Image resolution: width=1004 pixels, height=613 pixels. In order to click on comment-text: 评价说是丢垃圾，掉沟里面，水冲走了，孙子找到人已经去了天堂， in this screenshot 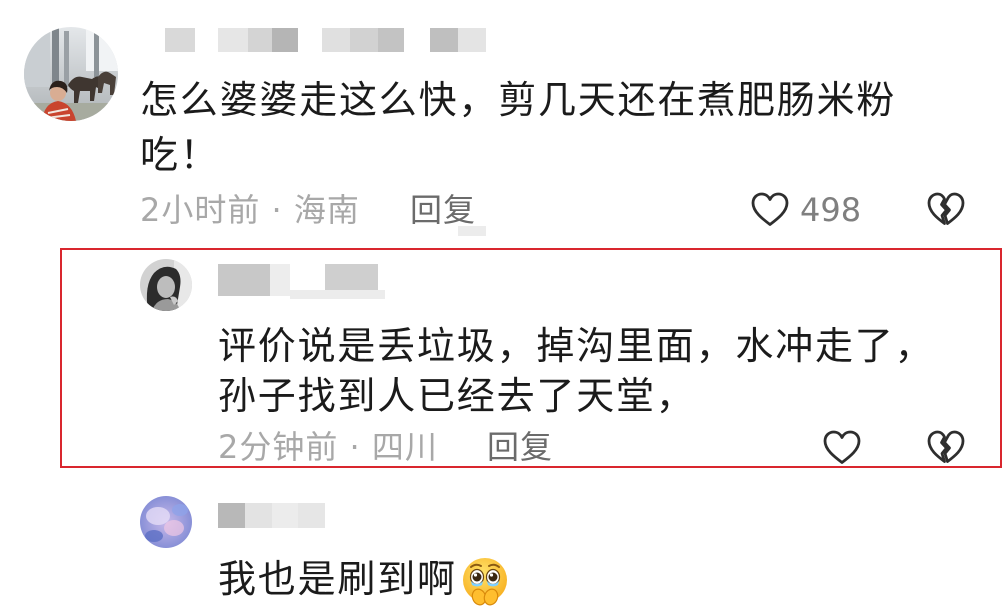, I will do `click(576, 371)`.